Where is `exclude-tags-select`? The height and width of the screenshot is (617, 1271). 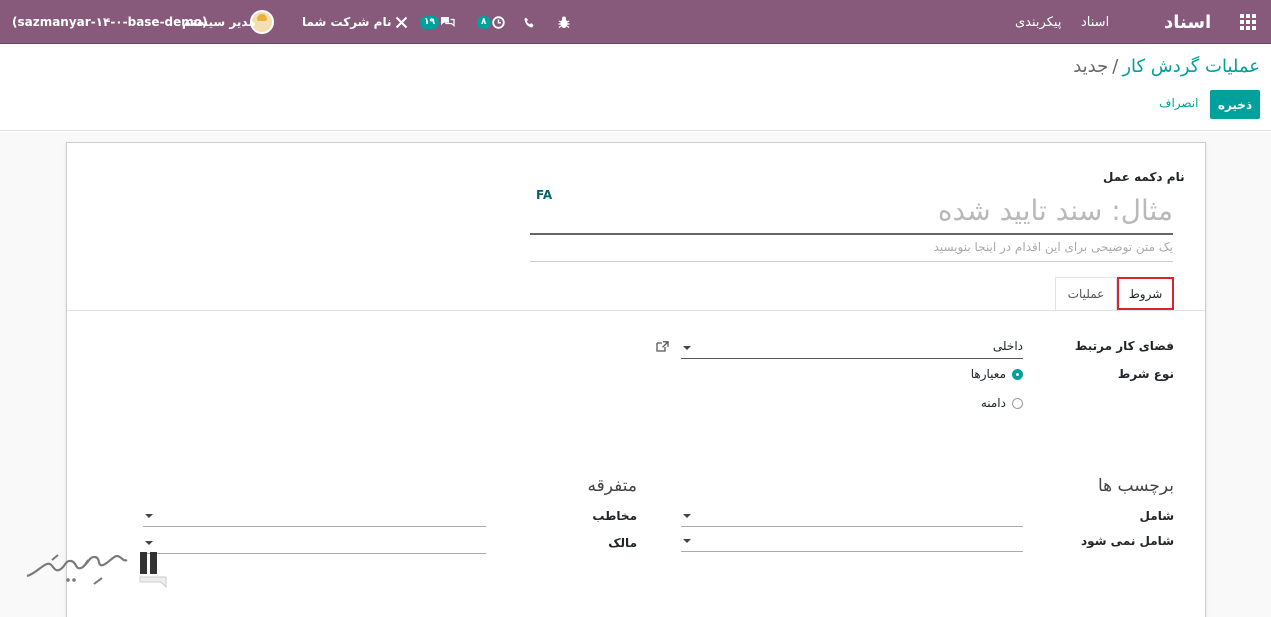 exclude-tags-select is located at coordinates (852, 542).